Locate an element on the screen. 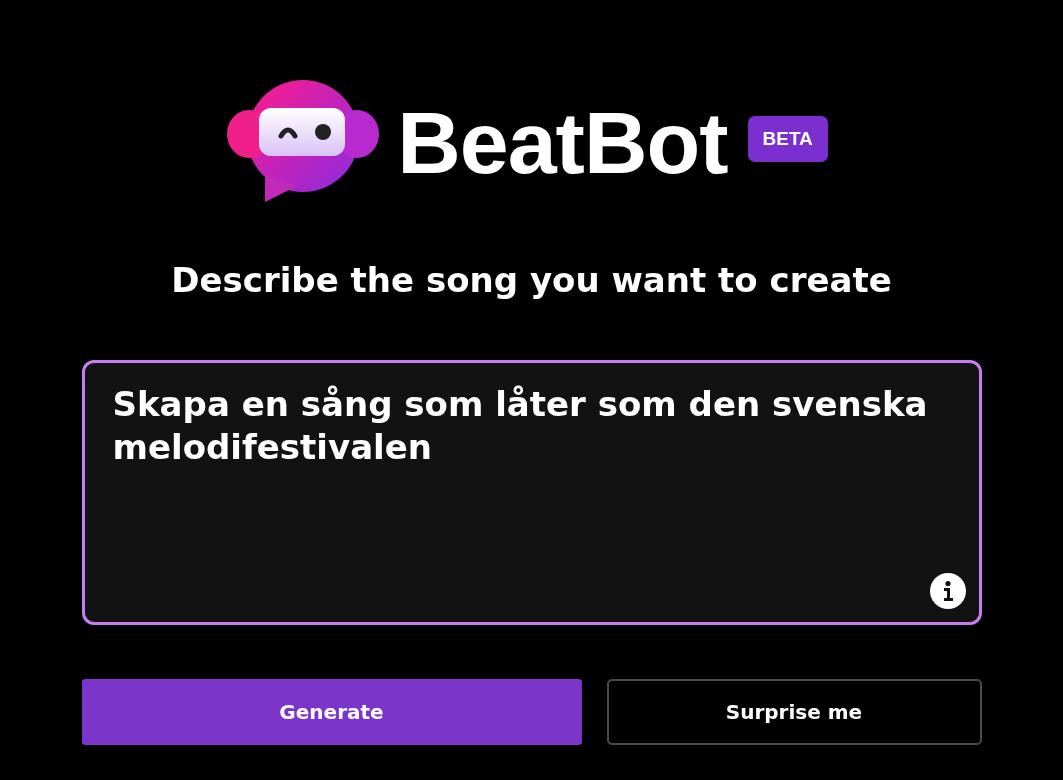 This screenshot has height=780, width=1063. robot-logo-icon is located at coordinates (303, 140).